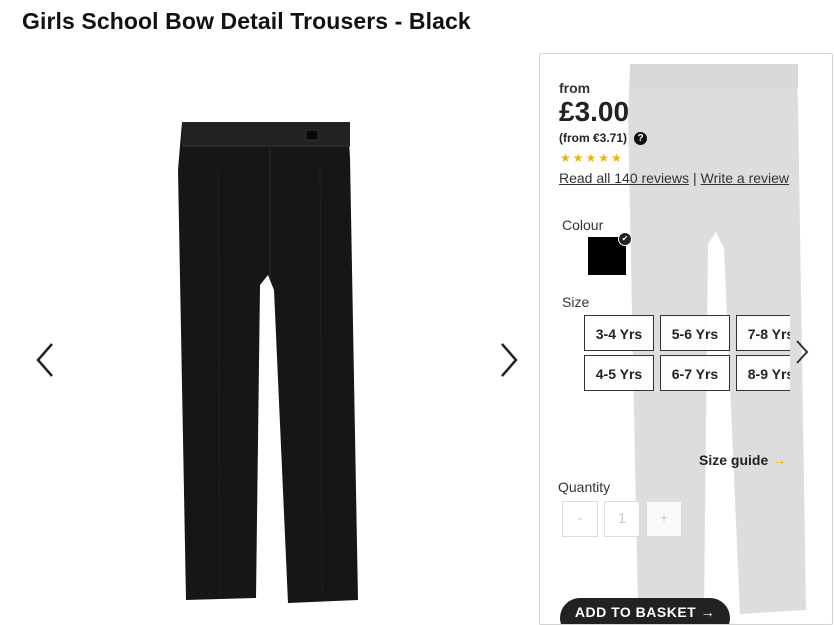 This screenshot has width=834, height=625. I want to click on size-option: 7-8 Yrs, so click(763, 333).